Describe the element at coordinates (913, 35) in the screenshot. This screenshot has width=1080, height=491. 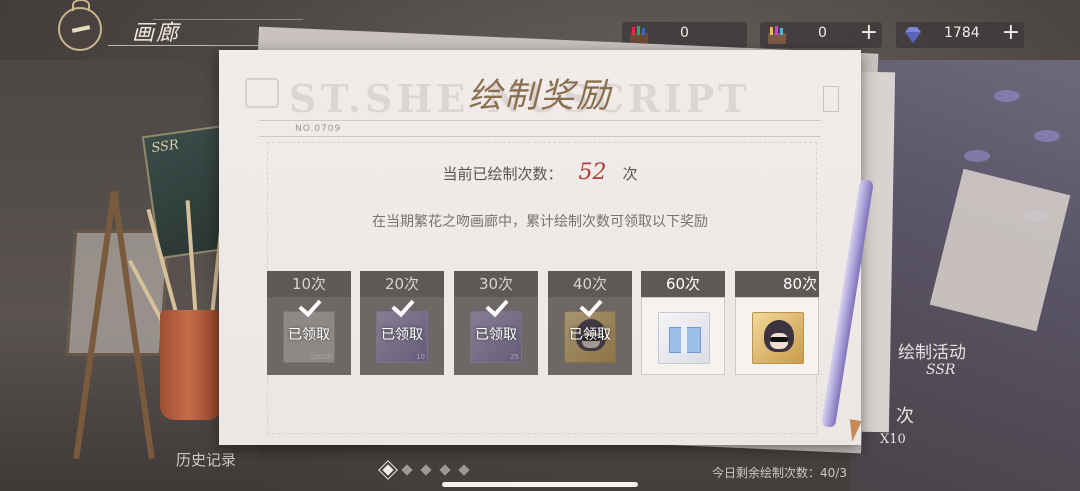
I see `diamond-icon` at that location.